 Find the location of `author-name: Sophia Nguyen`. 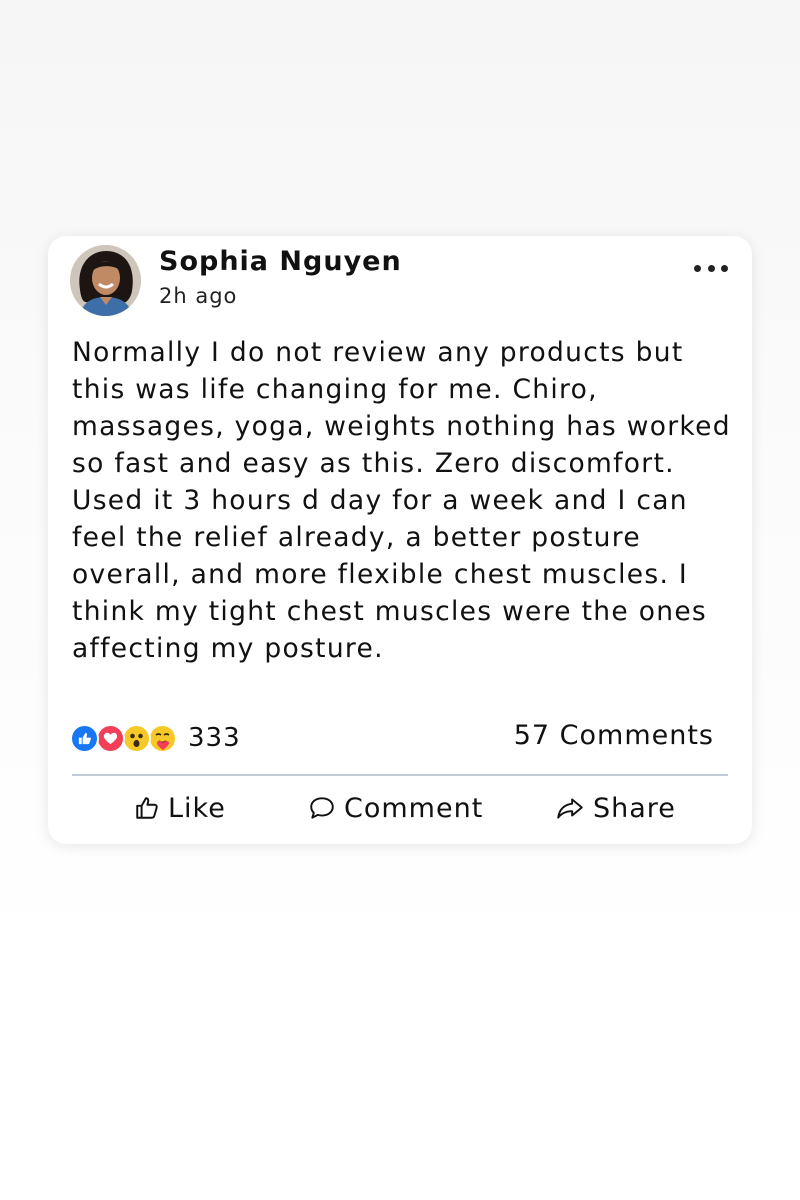

author-name: Sophia Nguyen is located at coordinates (280, 261).